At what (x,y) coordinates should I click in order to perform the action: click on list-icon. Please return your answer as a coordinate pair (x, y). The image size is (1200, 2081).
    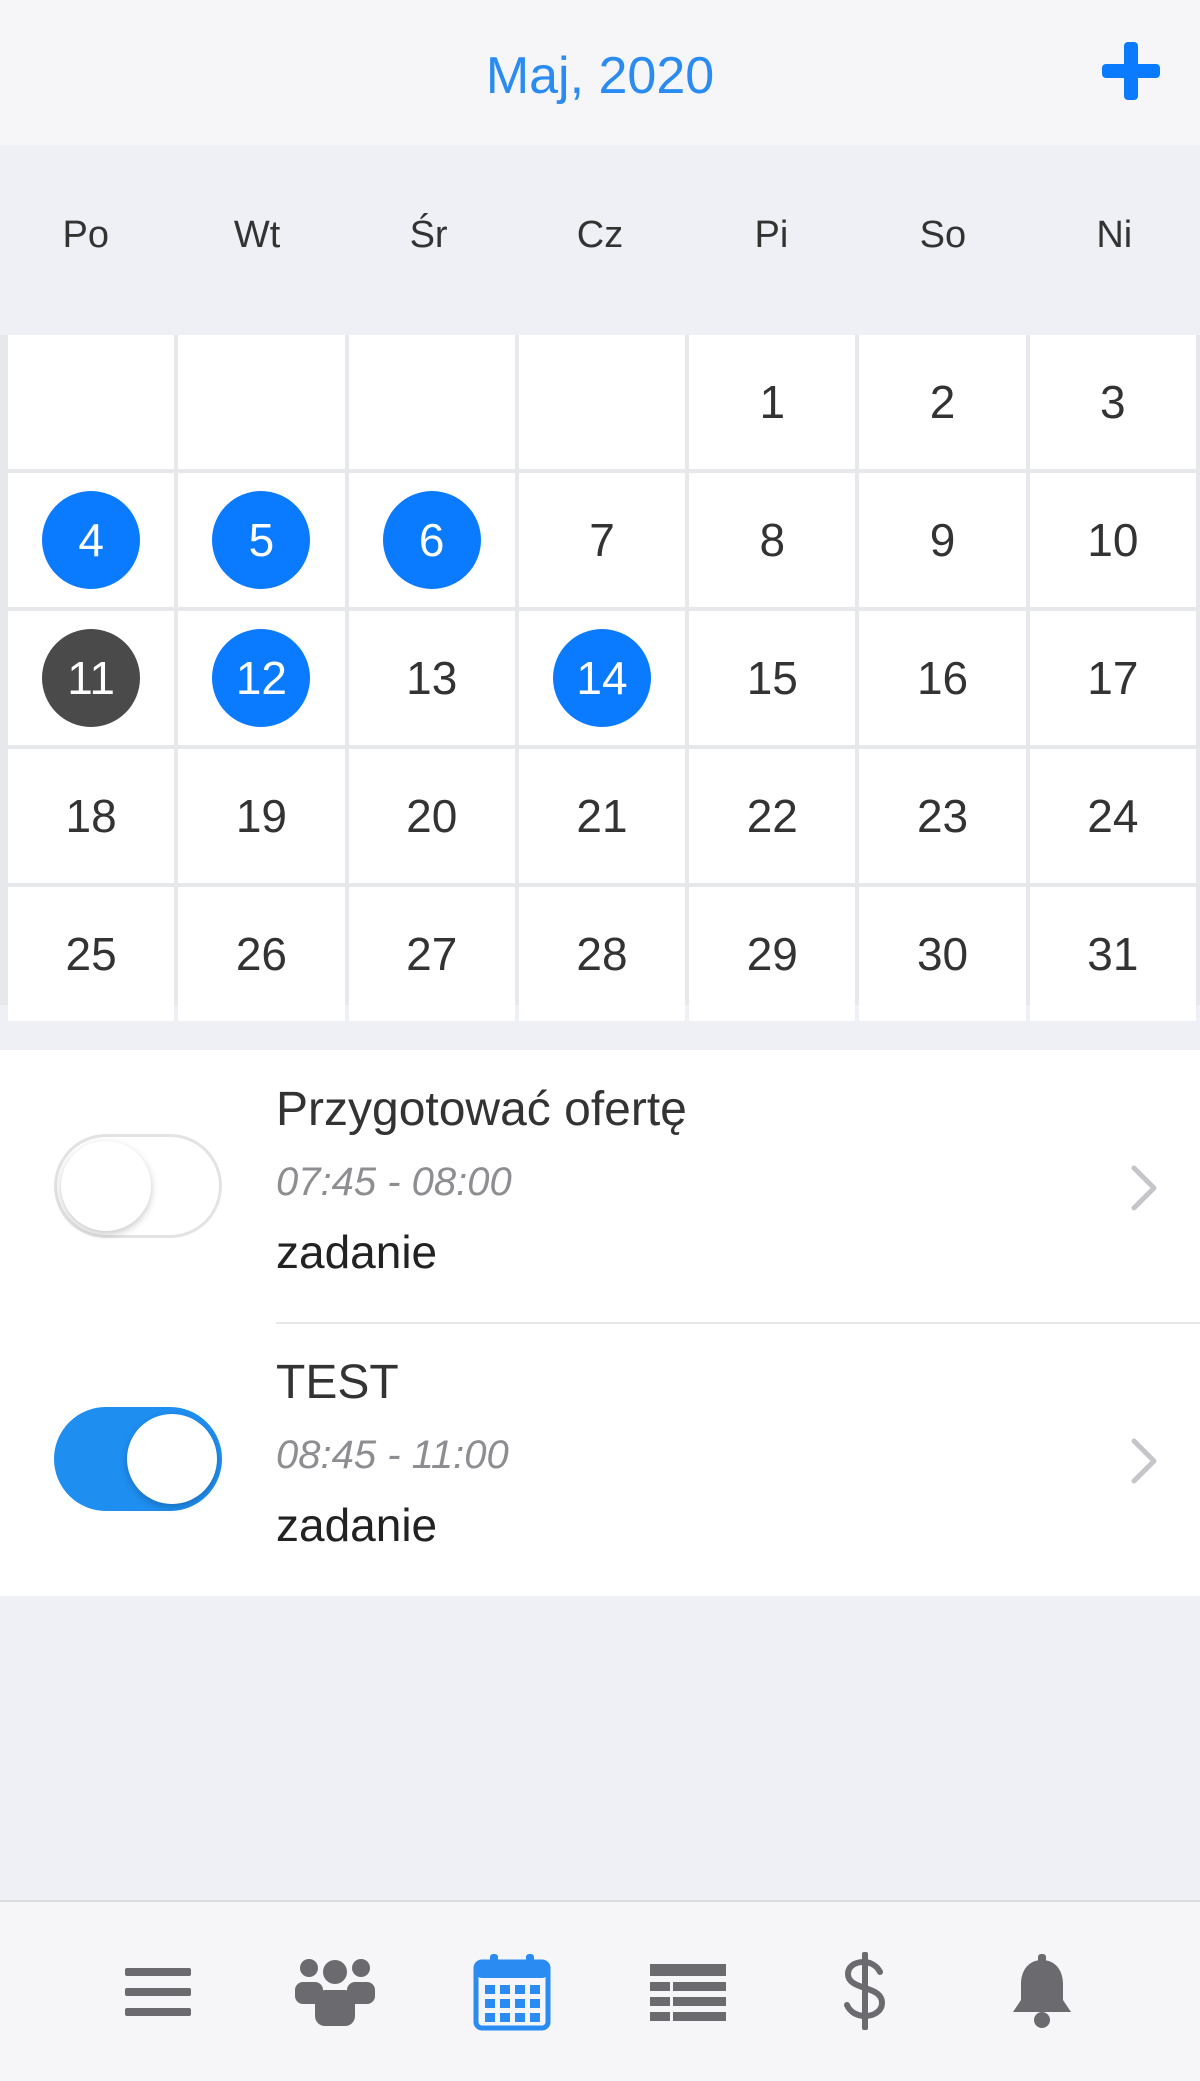
    Looking at the image, I should click on (688, 1992).